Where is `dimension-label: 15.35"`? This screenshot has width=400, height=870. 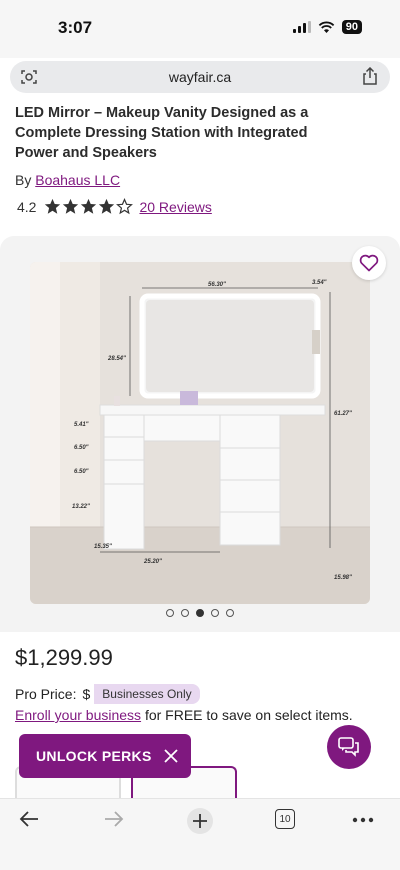 dimension-label: 15.35" is located at coordinates (103, 547).